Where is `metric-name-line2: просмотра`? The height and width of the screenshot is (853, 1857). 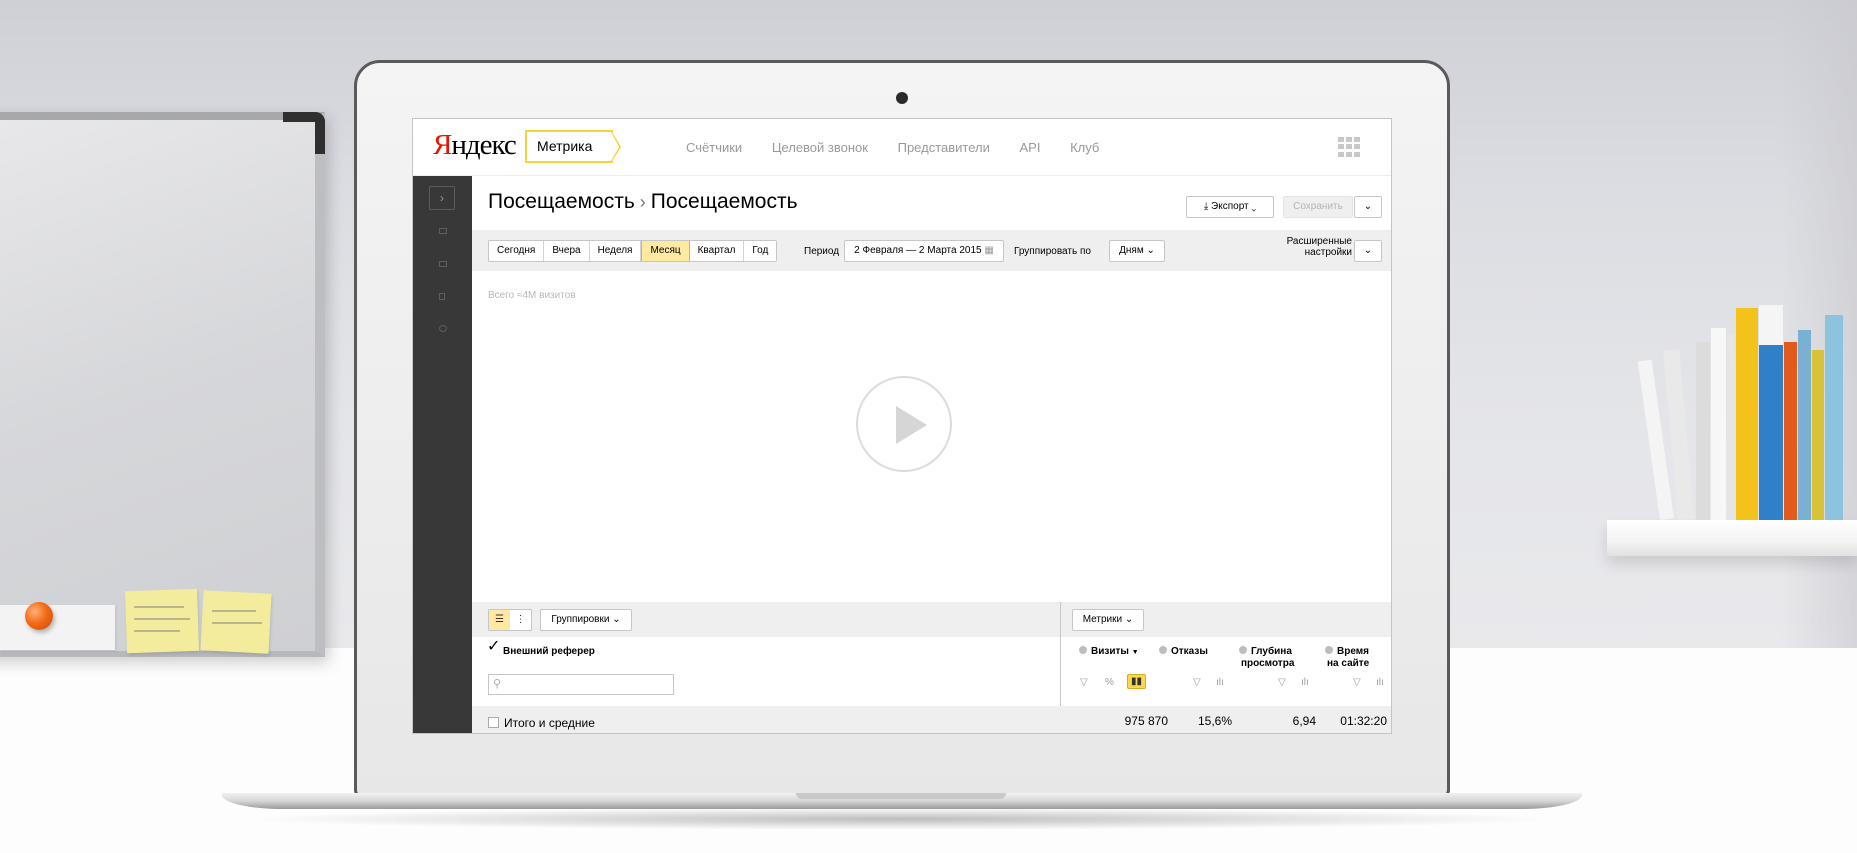 metric-name-line2: просмотра is located at coordinates (1268, 663).